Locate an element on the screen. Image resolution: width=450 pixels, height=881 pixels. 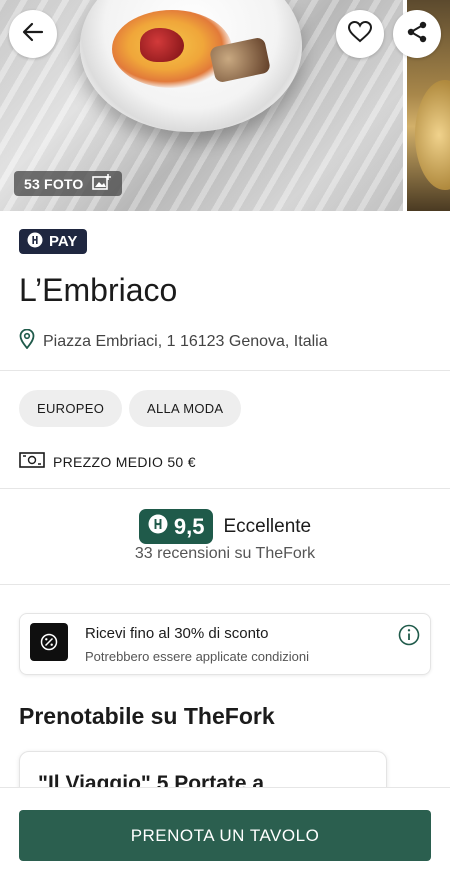
food-detail is located at coordinates (162, 45).